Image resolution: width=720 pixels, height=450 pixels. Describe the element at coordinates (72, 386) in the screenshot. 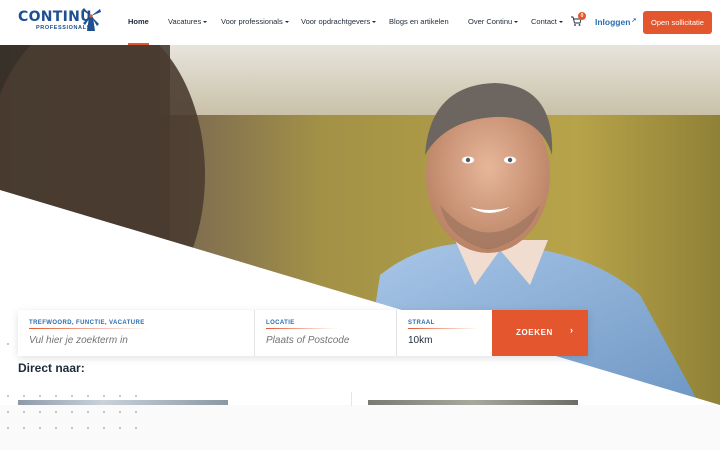

I see `decorative-dot-grid` at that location.